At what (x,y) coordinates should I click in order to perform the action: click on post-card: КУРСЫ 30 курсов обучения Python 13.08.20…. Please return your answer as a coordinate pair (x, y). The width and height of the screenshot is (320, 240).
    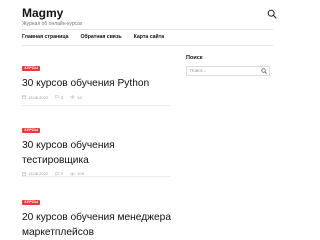
    Looking at the image, I should click on (97, 78).